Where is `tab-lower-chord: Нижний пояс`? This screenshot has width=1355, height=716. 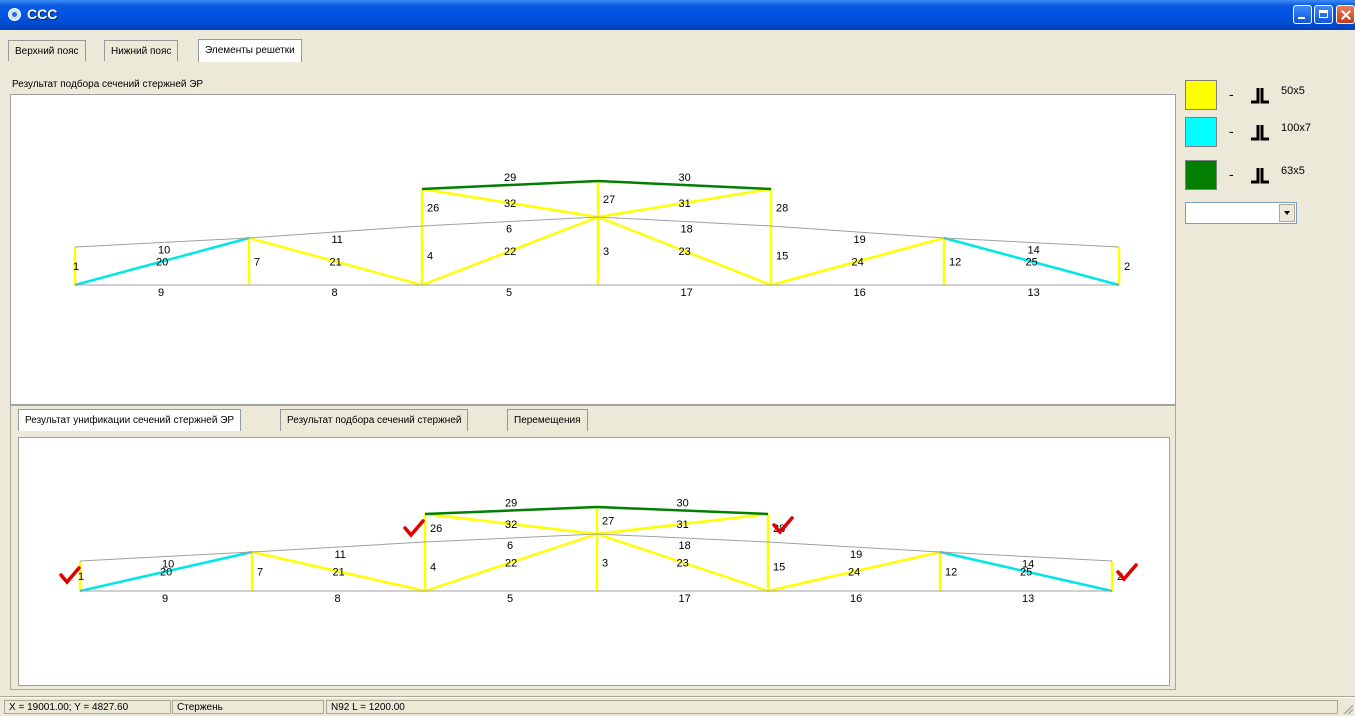 tab-lower-chord: Нижний пояс is located at coordinates (141, 50).